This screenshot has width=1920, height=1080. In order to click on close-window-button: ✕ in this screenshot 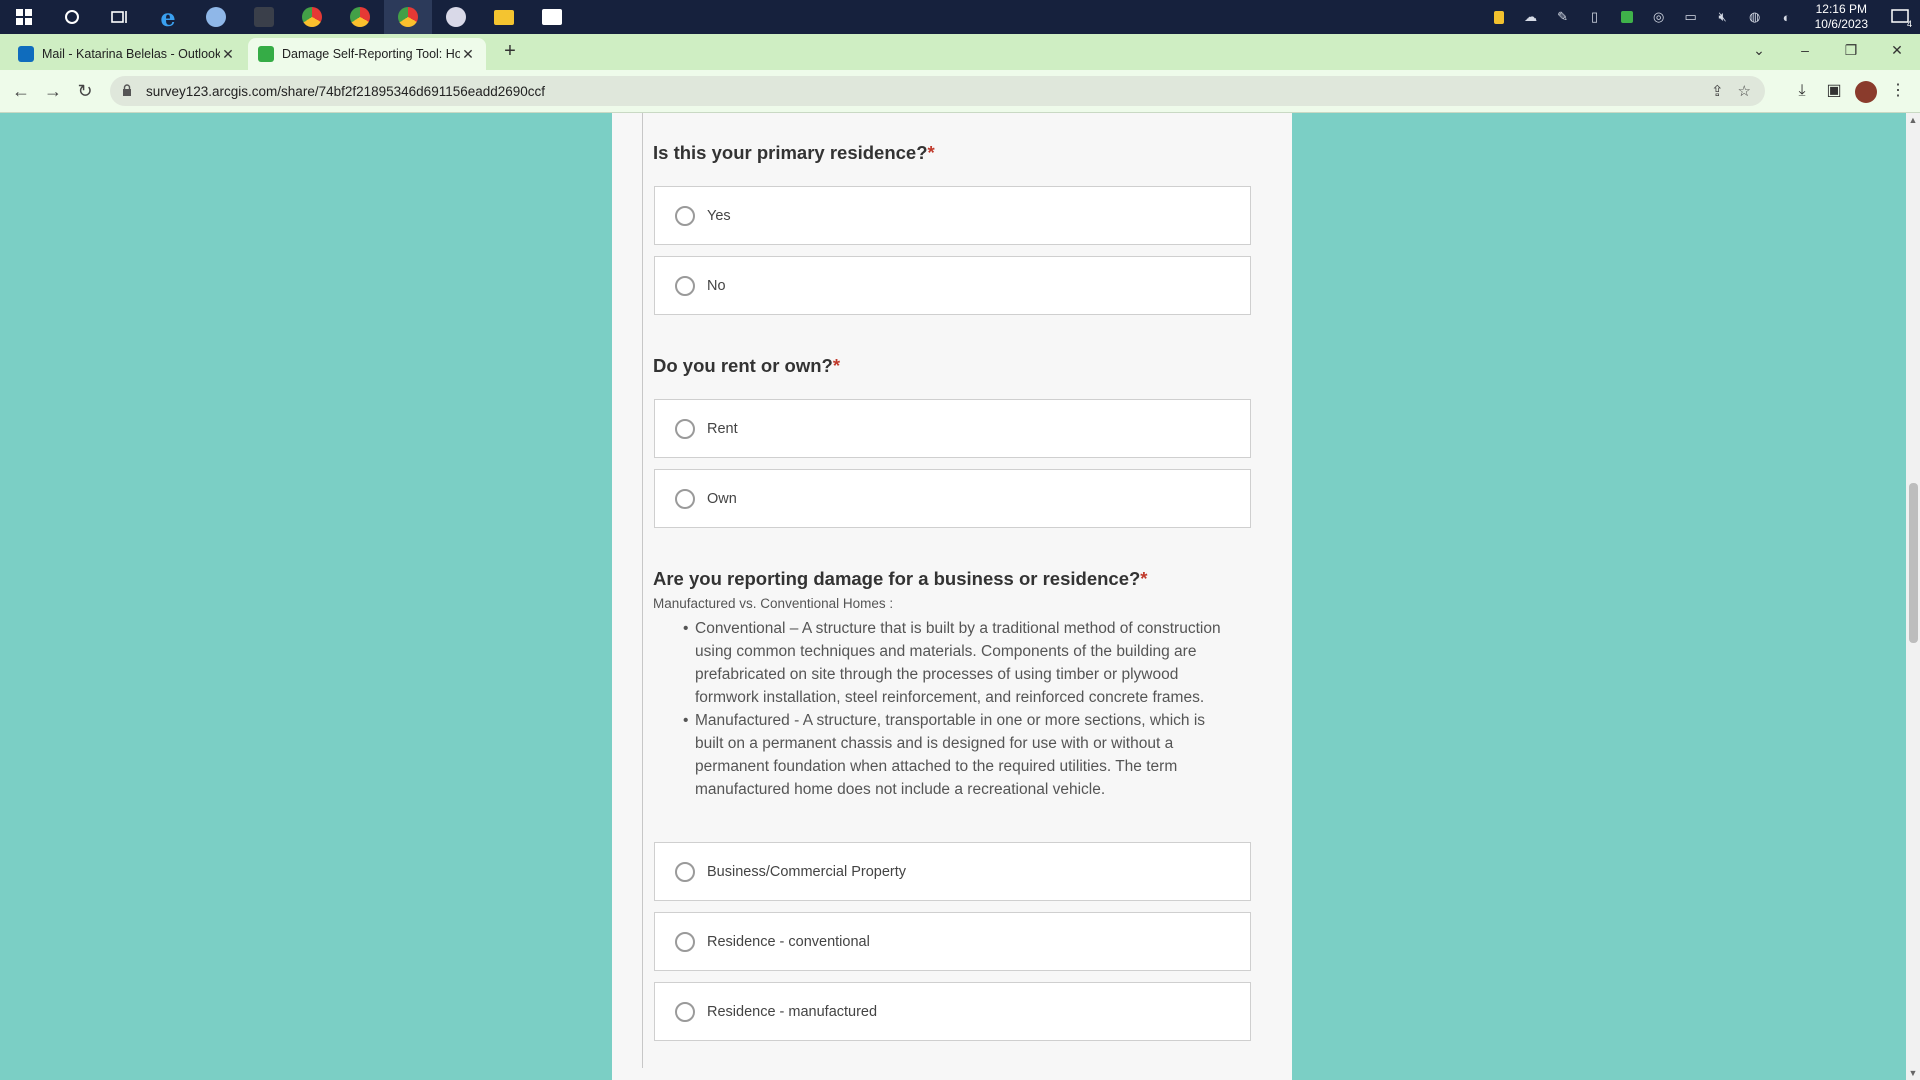, I will do `click(1897, 50)`.